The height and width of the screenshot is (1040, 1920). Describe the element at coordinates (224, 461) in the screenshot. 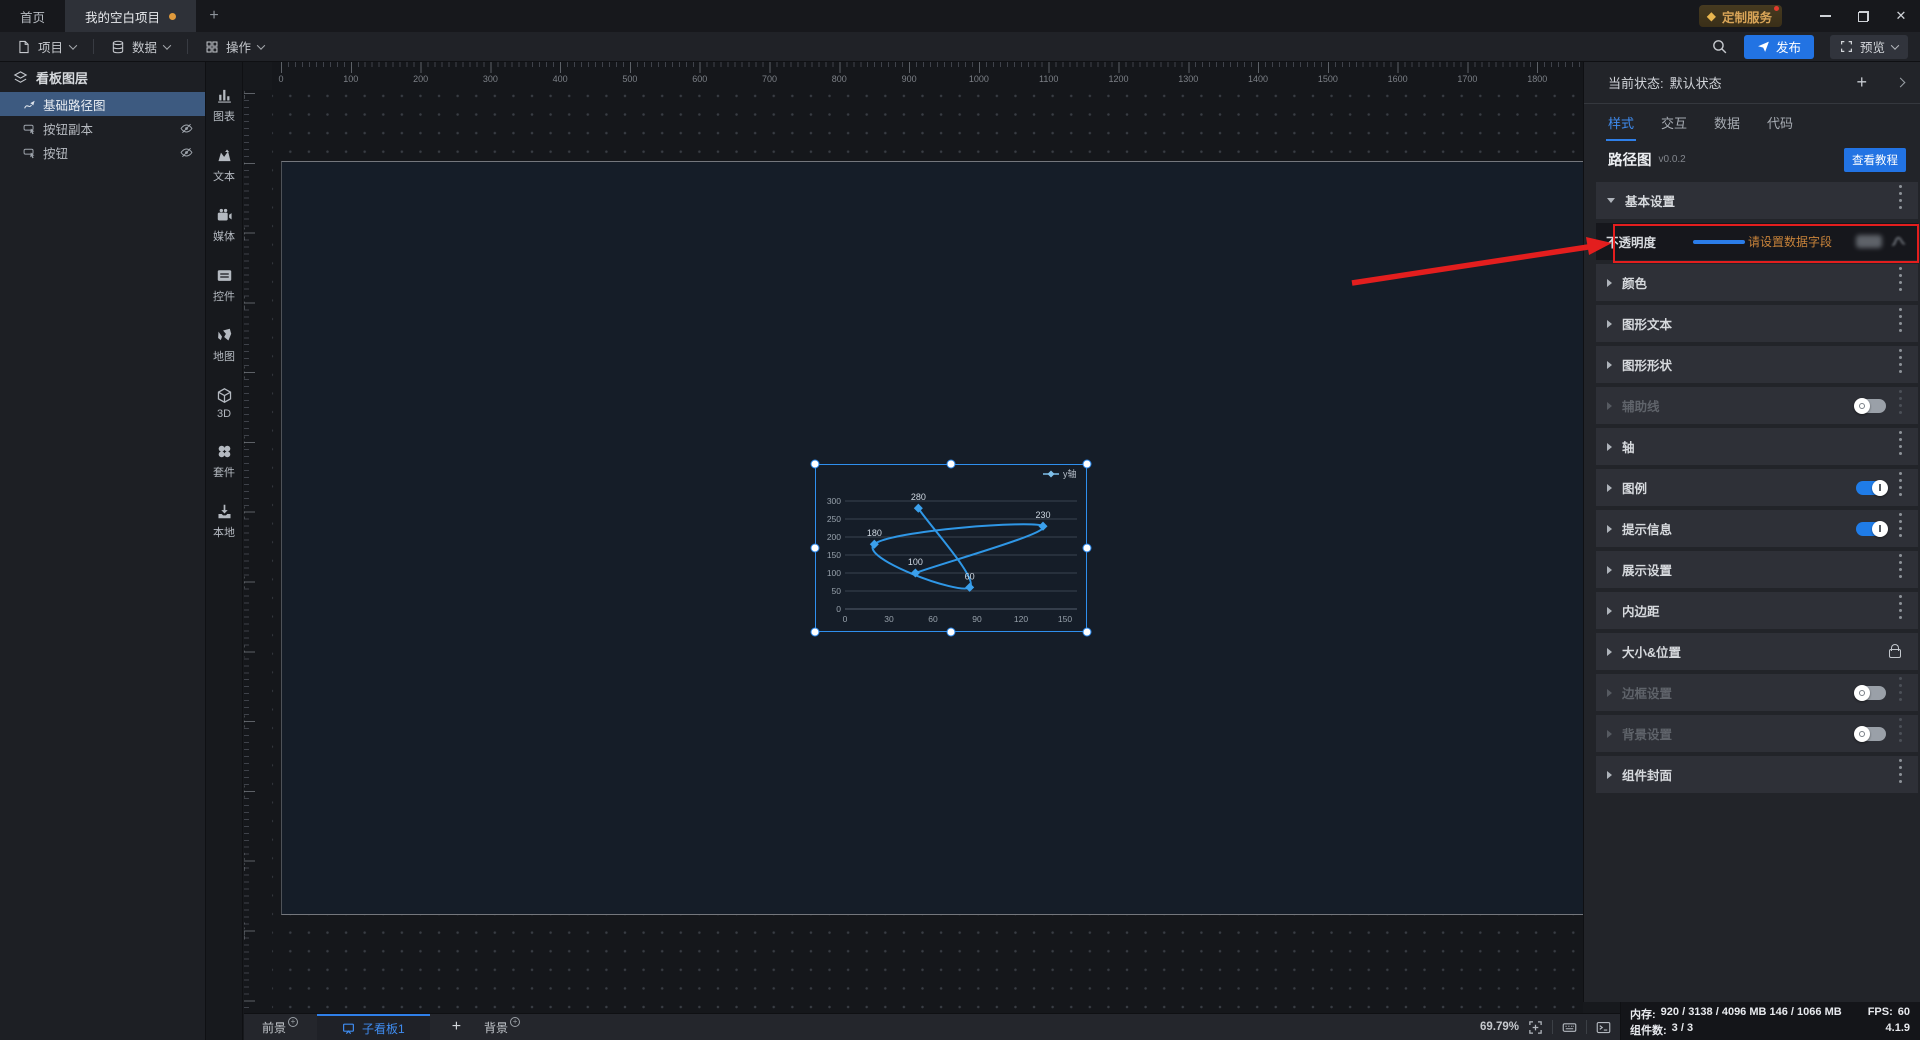

I see `toolbar-item-kit: 套件` at that location.